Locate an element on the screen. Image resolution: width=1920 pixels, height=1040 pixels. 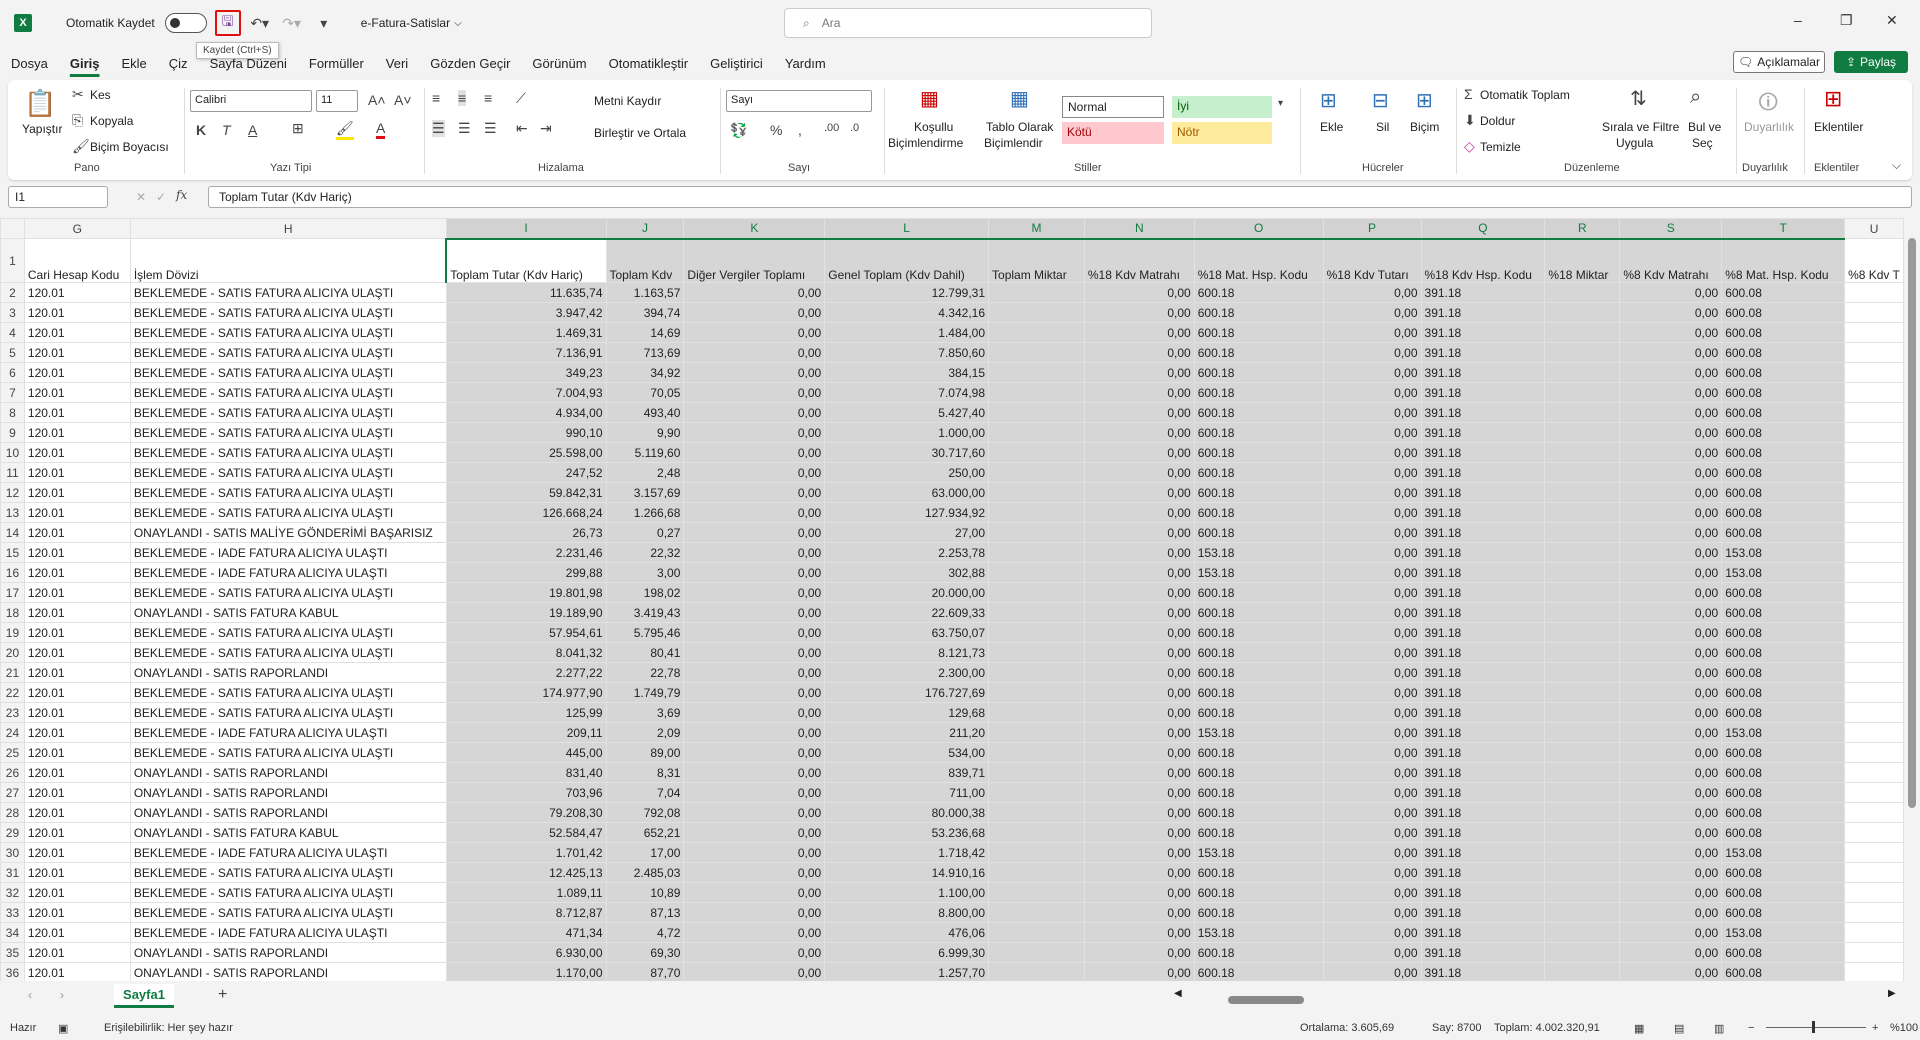
undo-icon: ↶▾ is located at coordinates (260, 23).